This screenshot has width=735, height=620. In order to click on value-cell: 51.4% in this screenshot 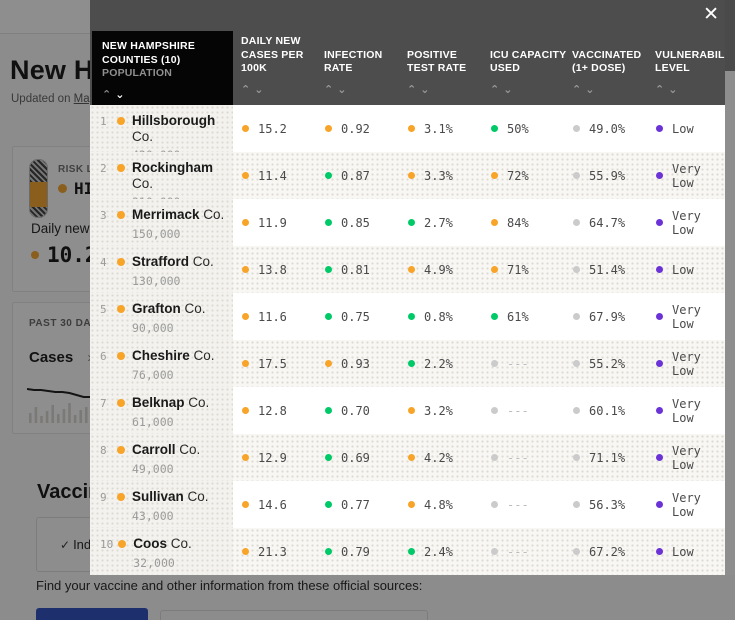, I will do `click(599, 270)`.